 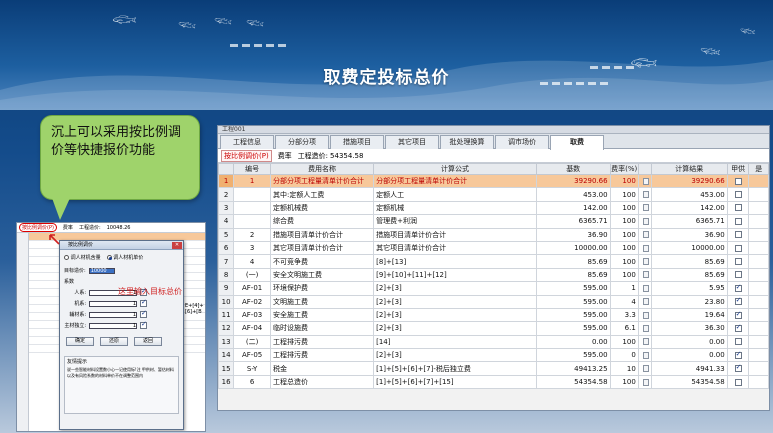 What do you see at coordinates (322, 315) in the screenshot?
I see `row-name: 安全施工费` at bounding box center [322, 315].